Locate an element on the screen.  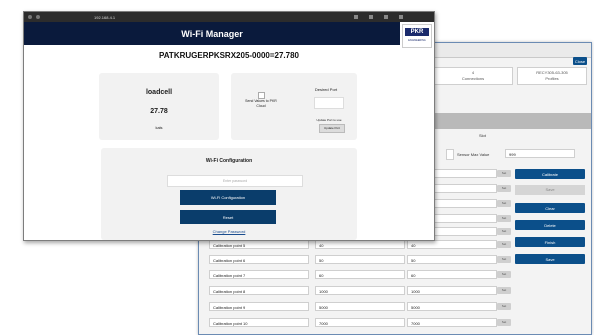
calibration-input-b: 1000 is located at coordinates (452, 290).